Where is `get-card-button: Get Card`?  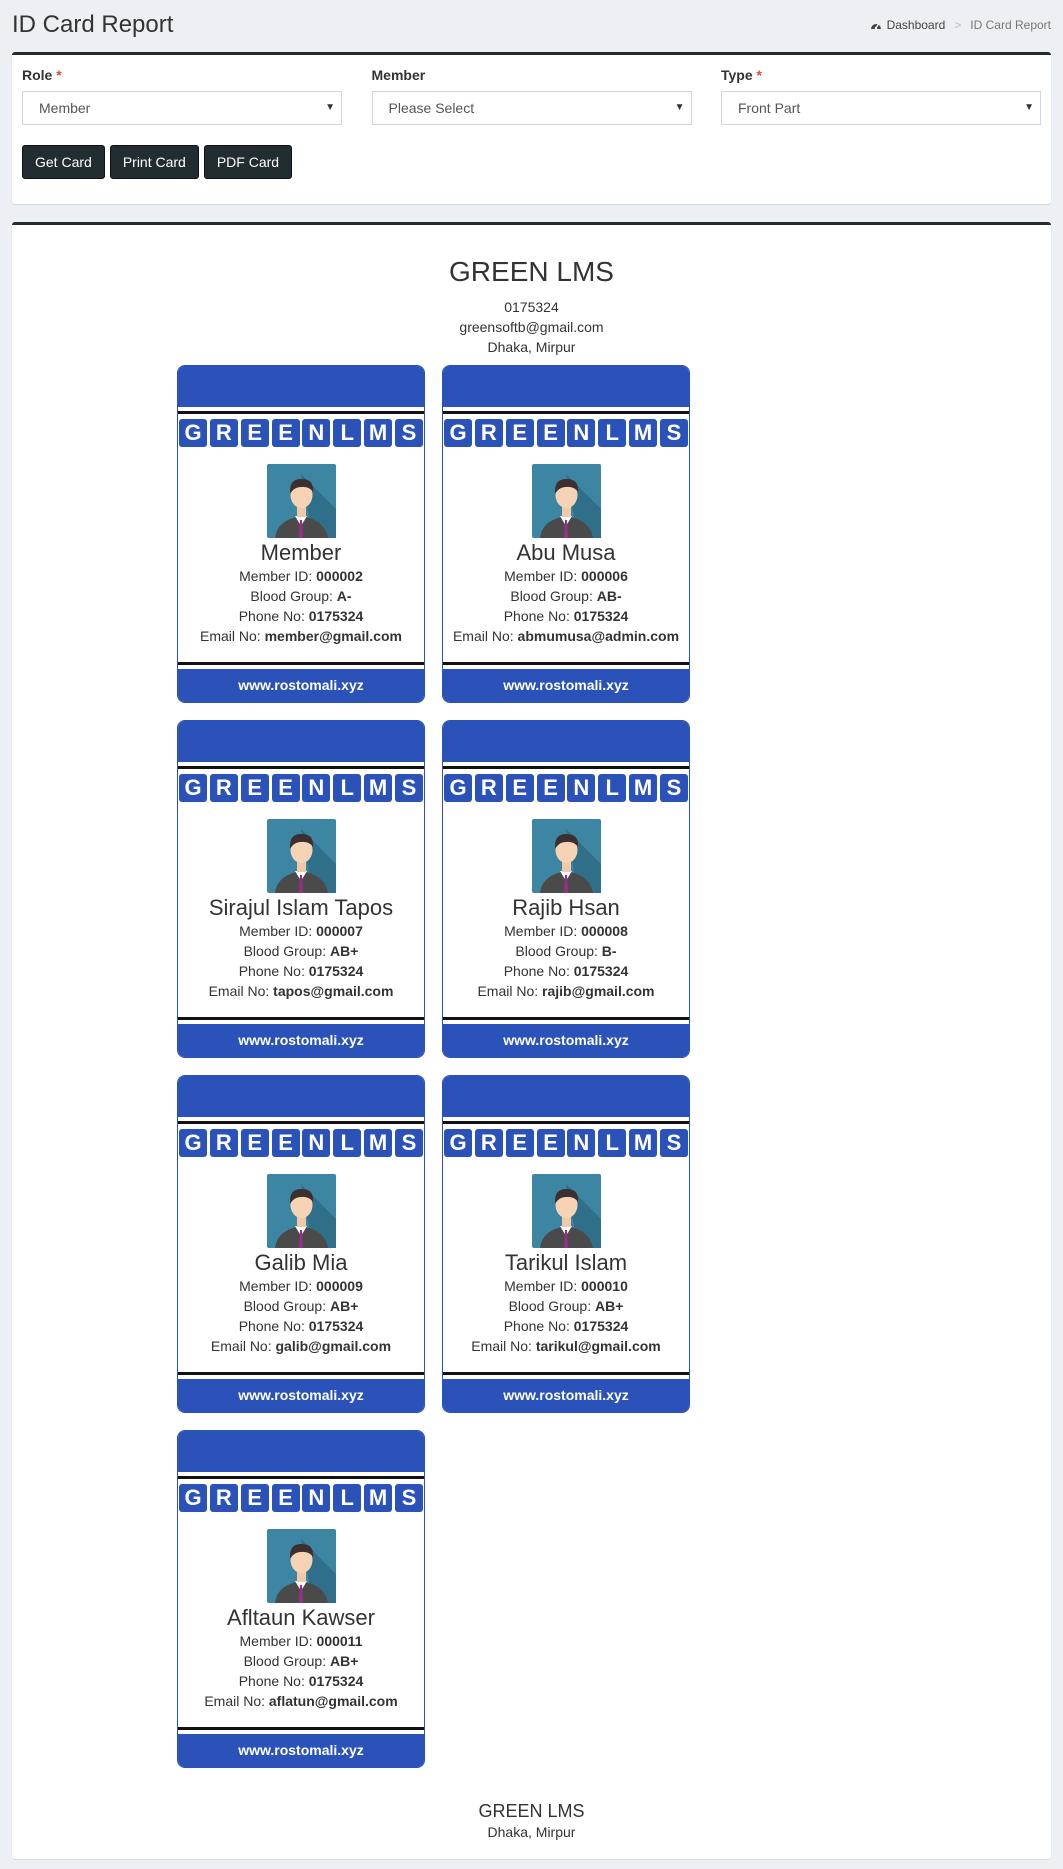
get-card-button: Get Card is located at coordinates (63, 162).